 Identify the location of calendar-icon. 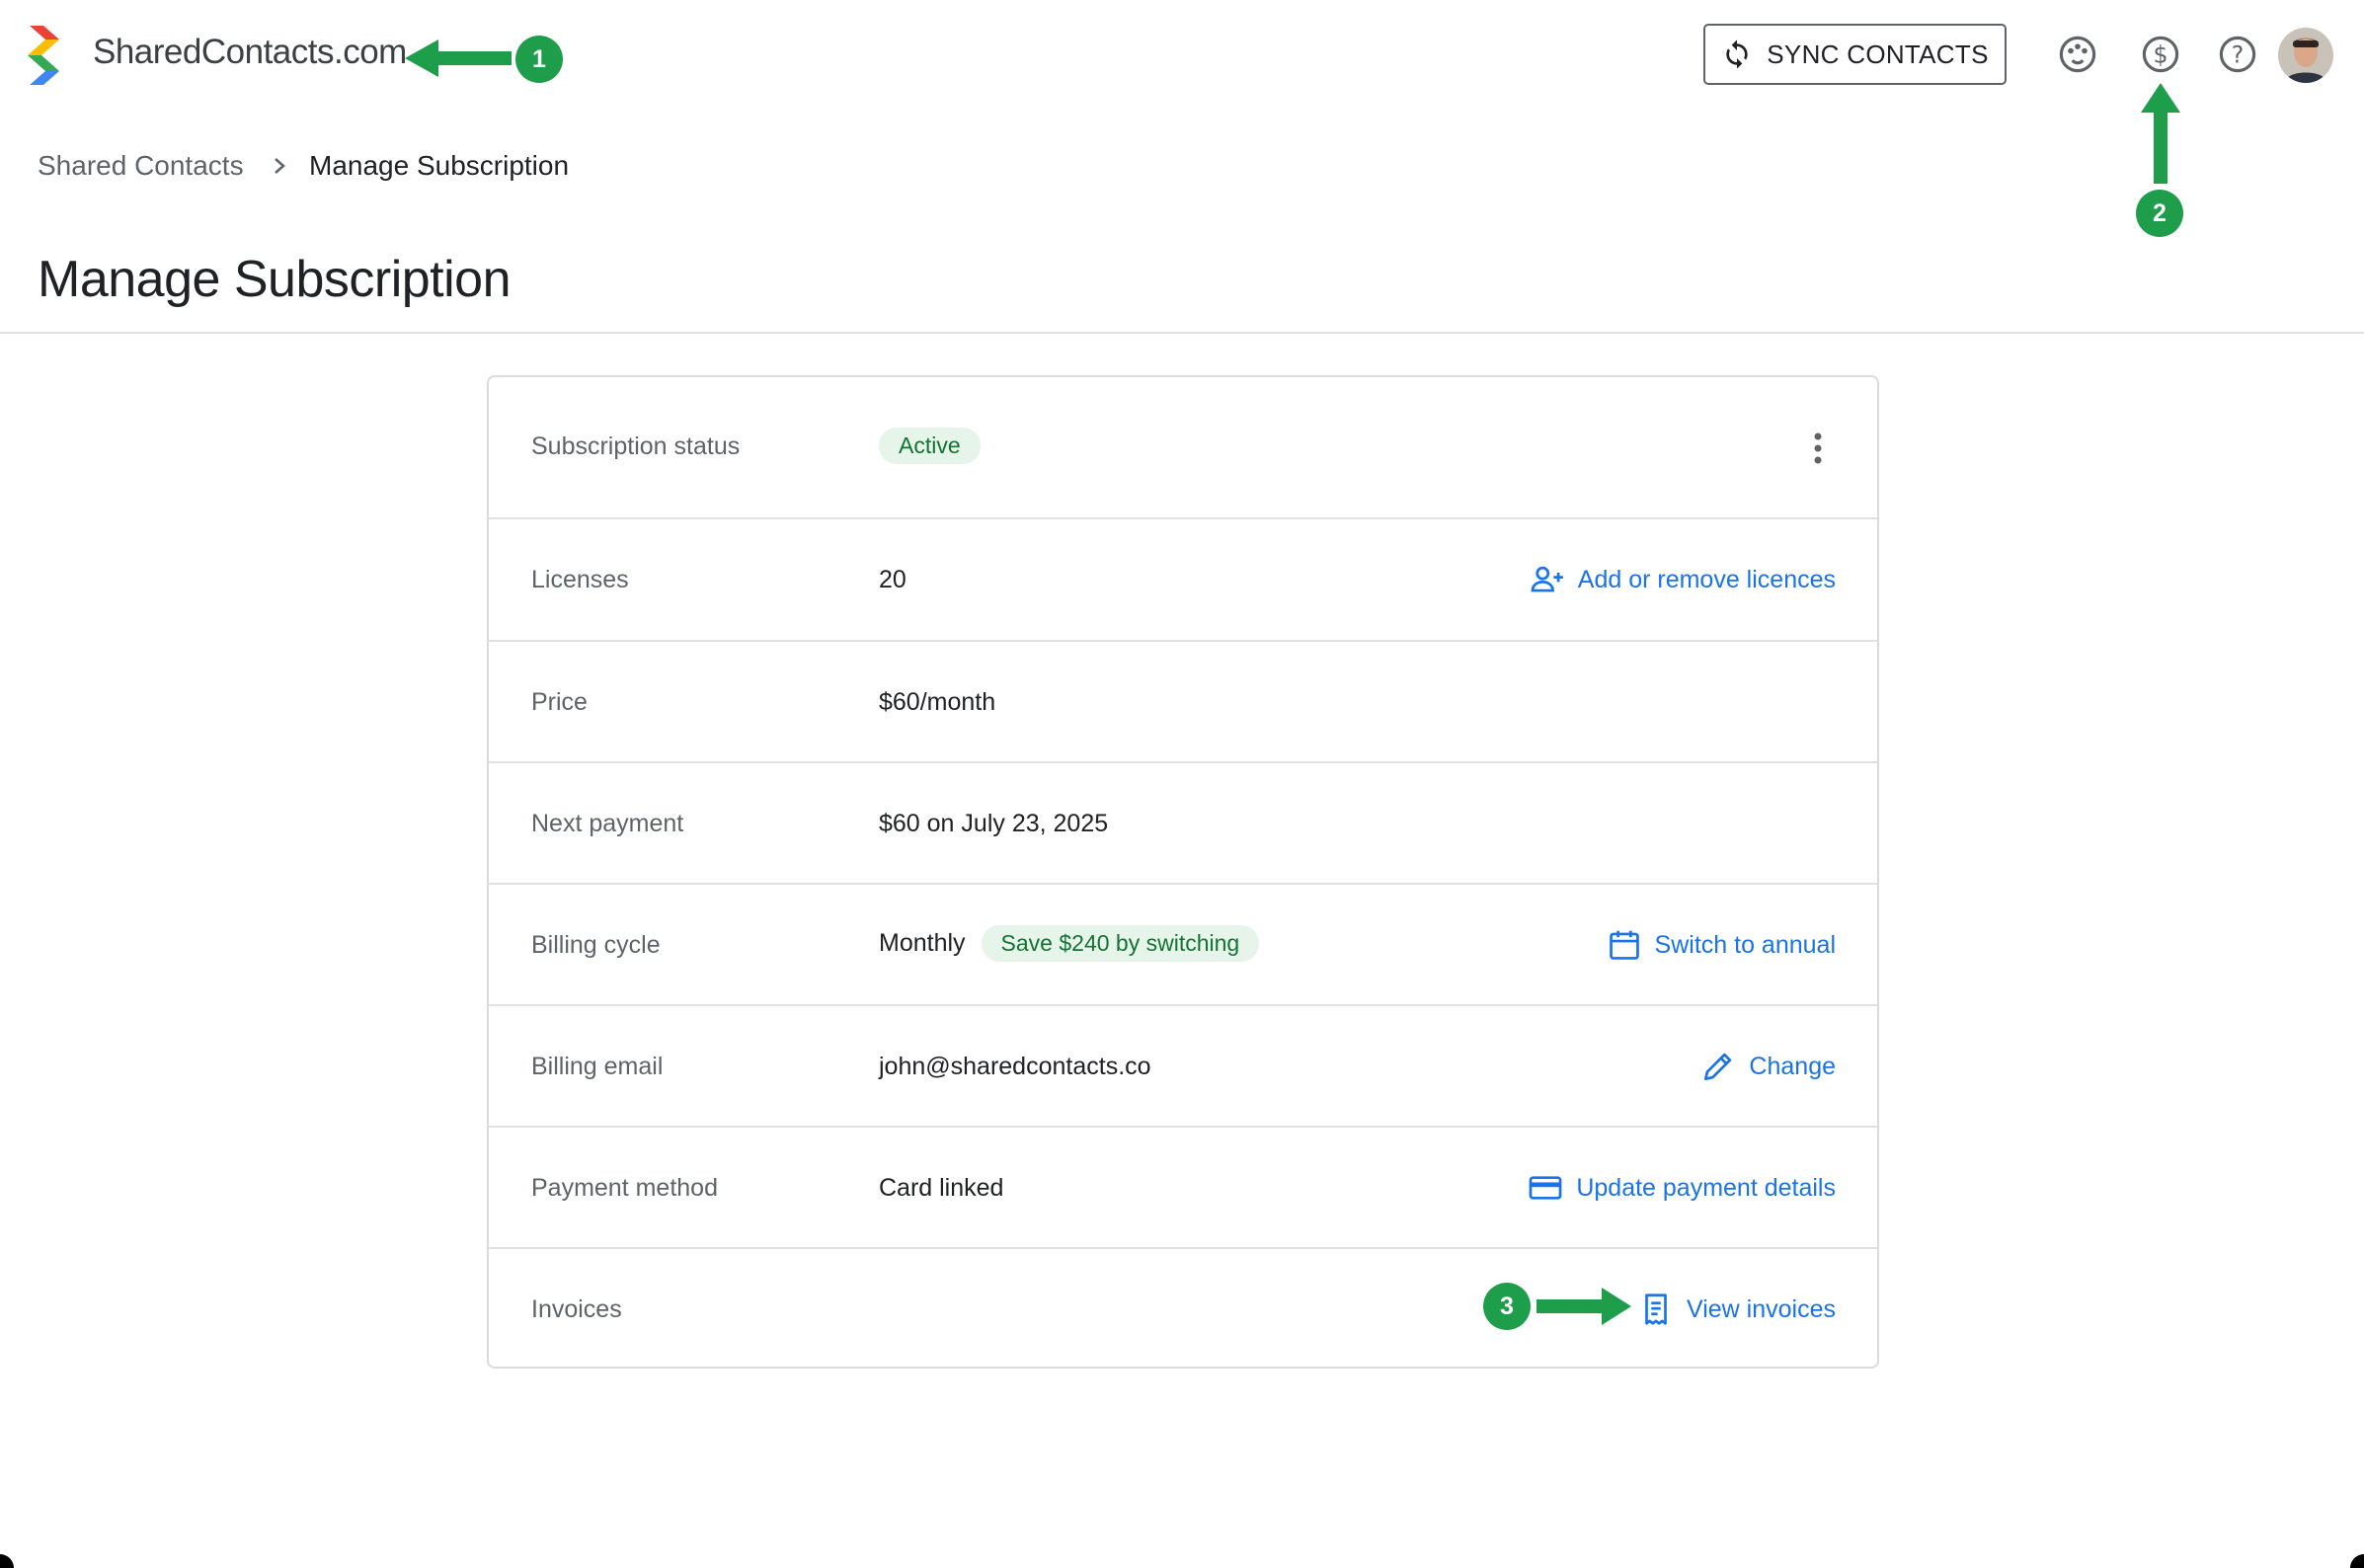
(1624, 945).